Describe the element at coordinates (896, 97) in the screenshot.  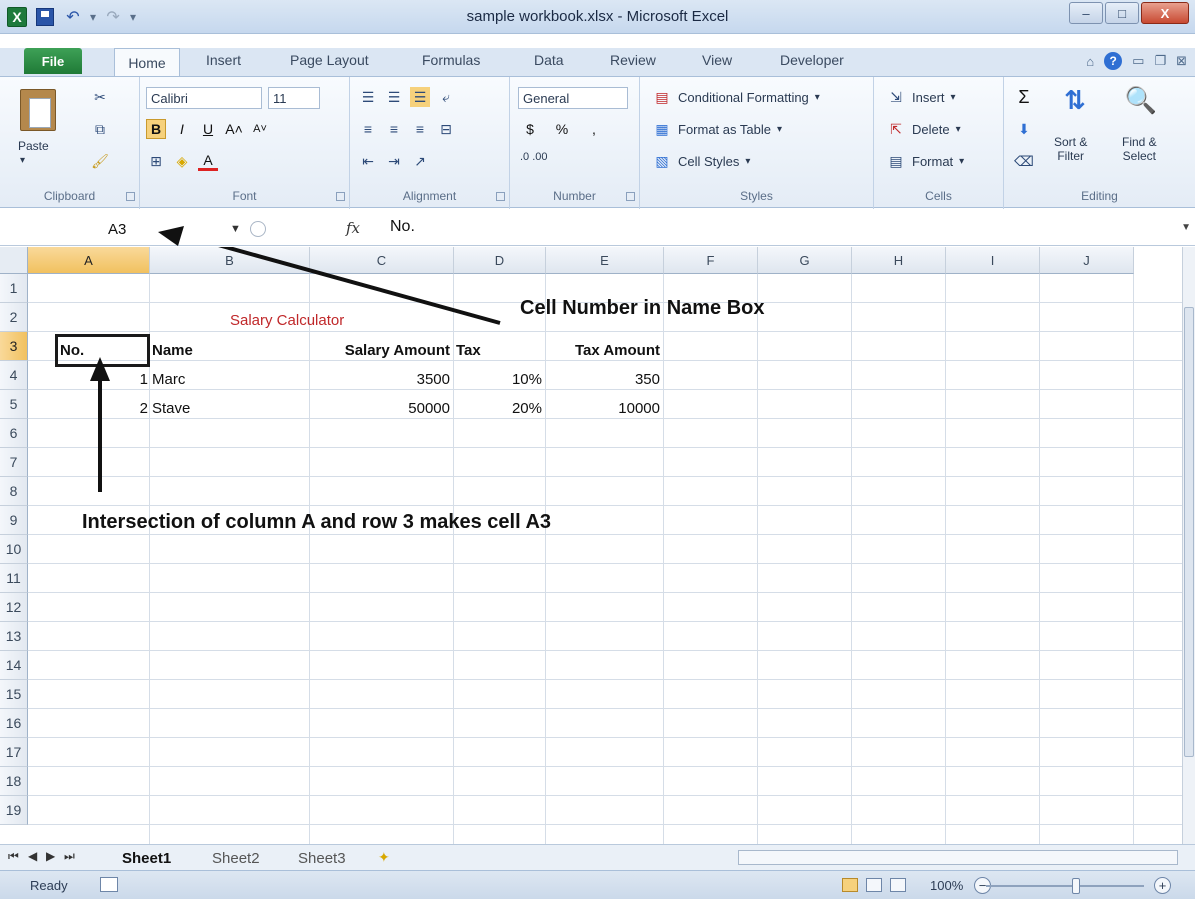
I see `insert-cells-icon: ⇲` at that location.